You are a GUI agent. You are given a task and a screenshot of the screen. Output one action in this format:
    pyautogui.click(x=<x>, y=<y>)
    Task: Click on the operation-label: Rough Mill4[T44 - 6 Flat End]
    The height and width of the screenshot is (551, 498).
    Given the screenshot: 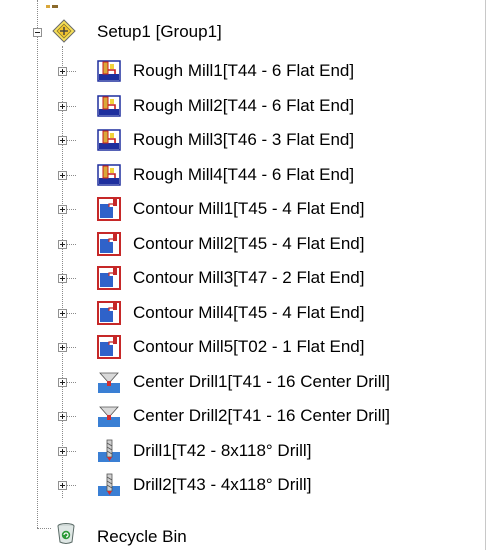 What is the action you would take?
    pyautogui.click(x=244, y=174)
    